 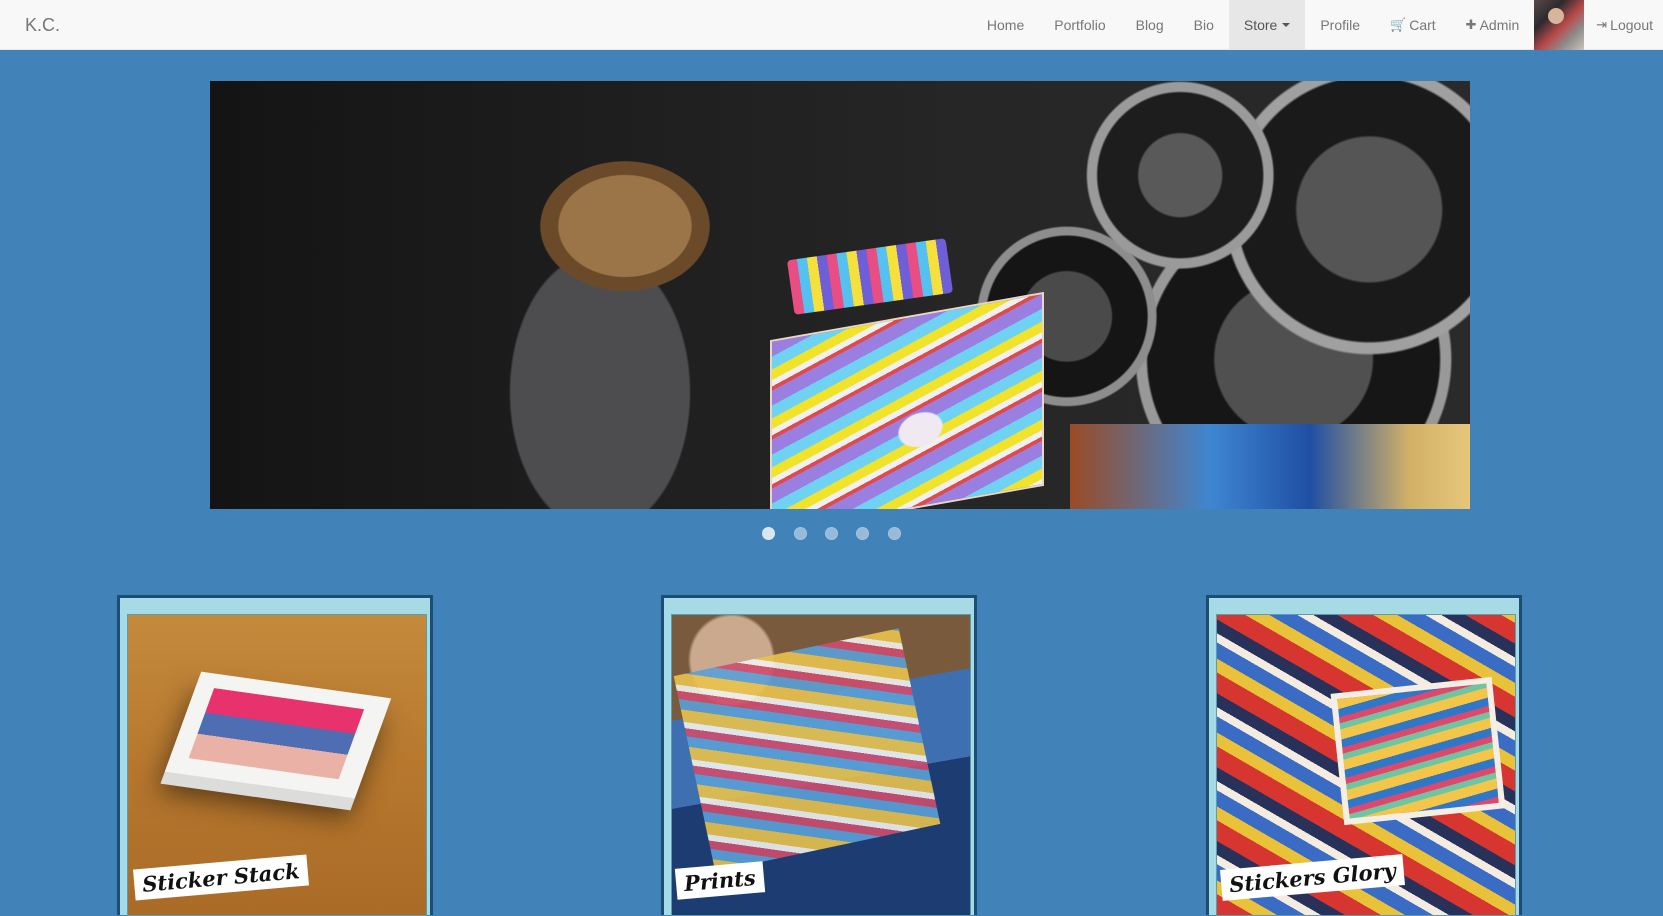 What do you see at coordinates (1471, 25) in the screenshot?
I see `puzzle-icon: ✚` at bounding box center [1471, 25].